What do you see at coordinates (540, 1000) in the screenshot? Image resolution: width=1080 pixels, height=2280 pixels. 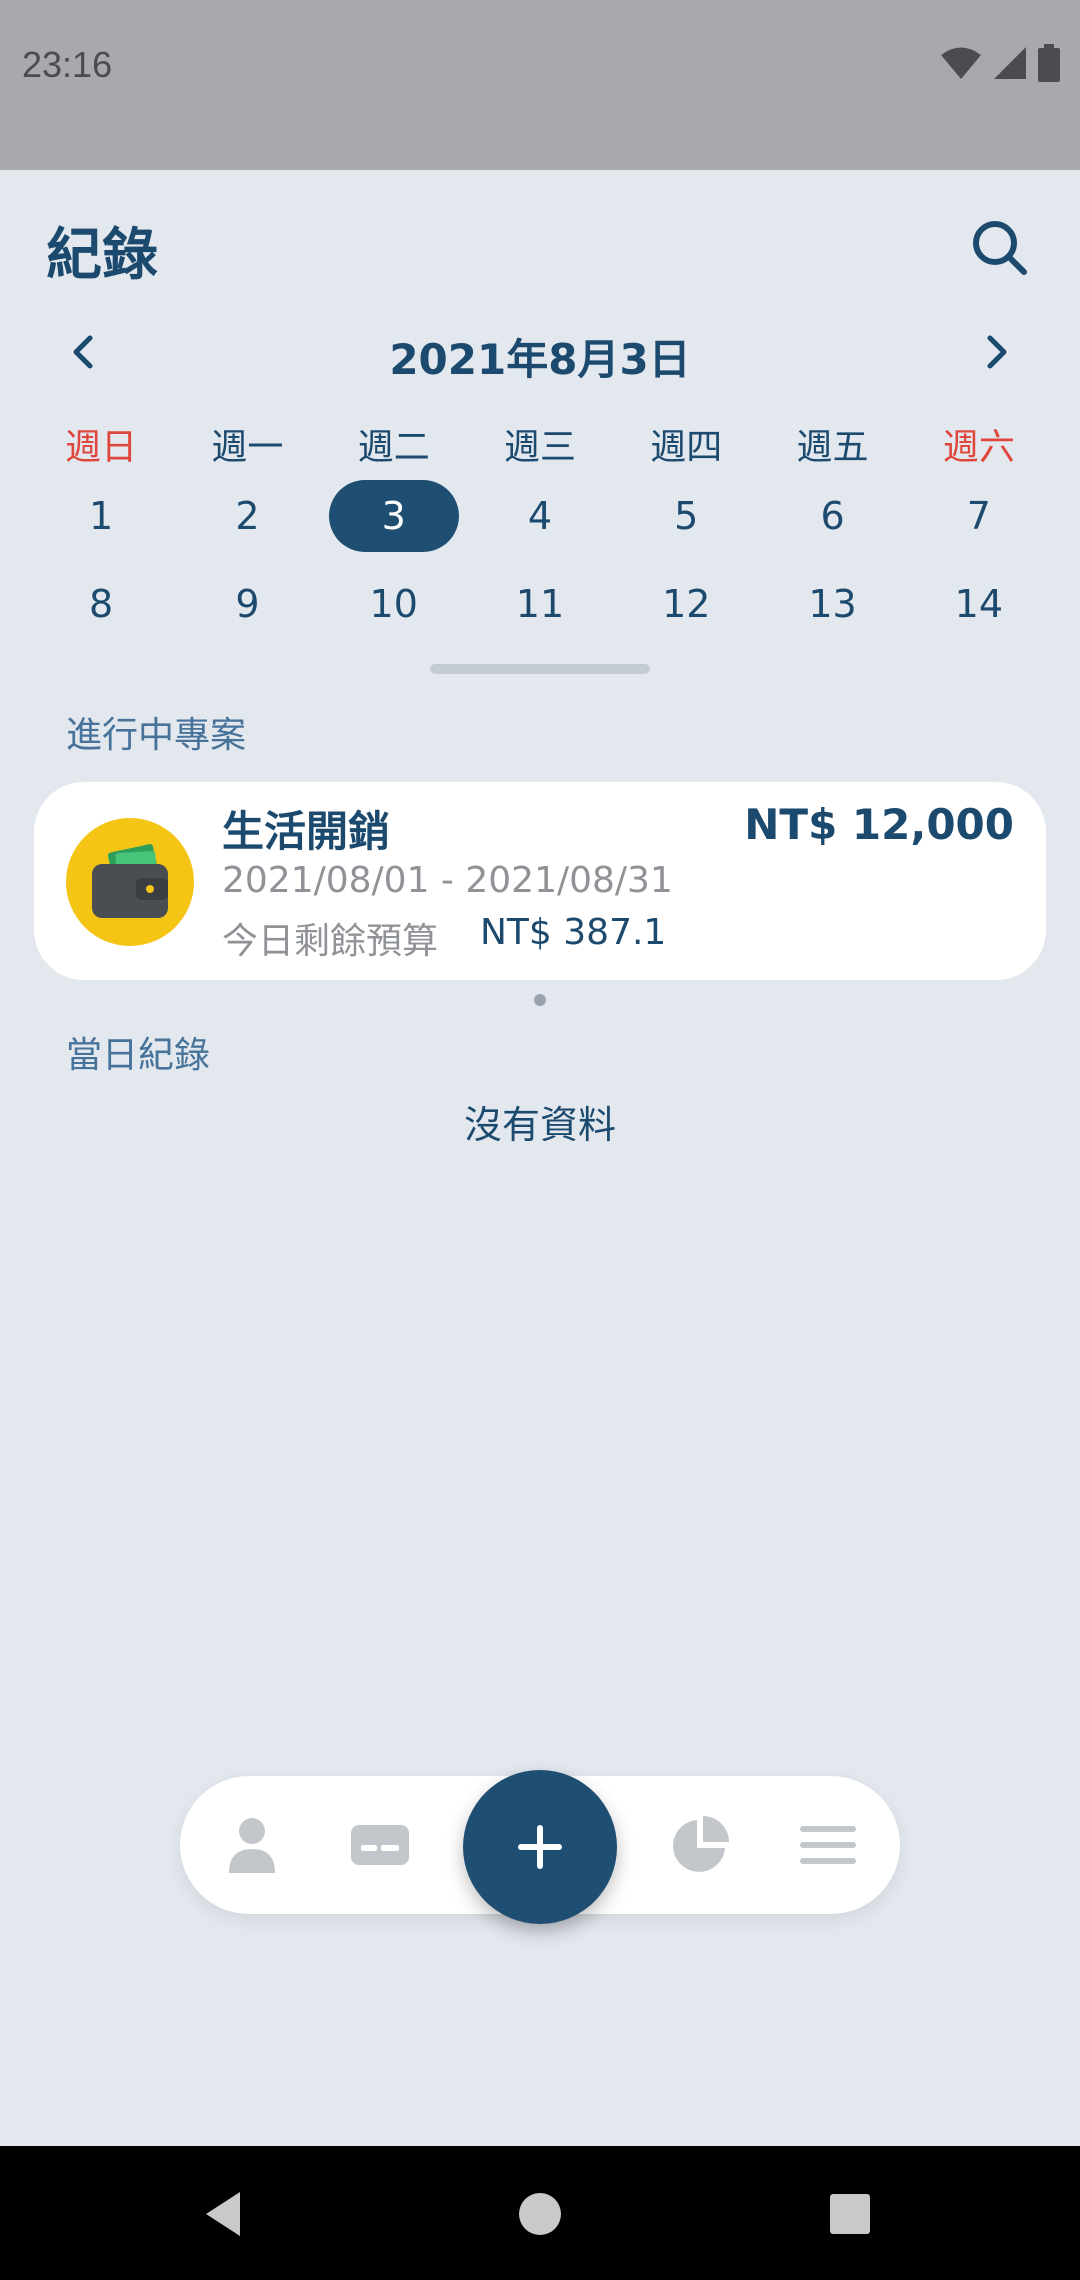 I see `pager-indicator` at bounding box center [540, 1000].